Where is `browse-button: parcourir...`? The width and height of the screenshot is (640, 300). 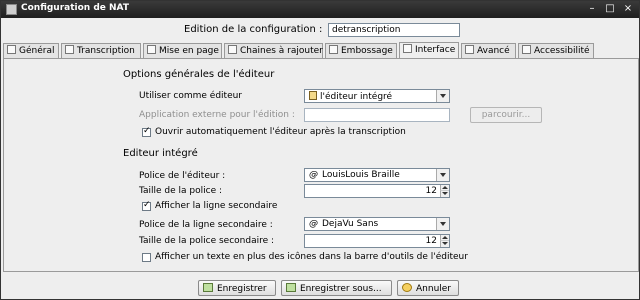 browse-button: parcourir... is located at coordinates (506, 115).